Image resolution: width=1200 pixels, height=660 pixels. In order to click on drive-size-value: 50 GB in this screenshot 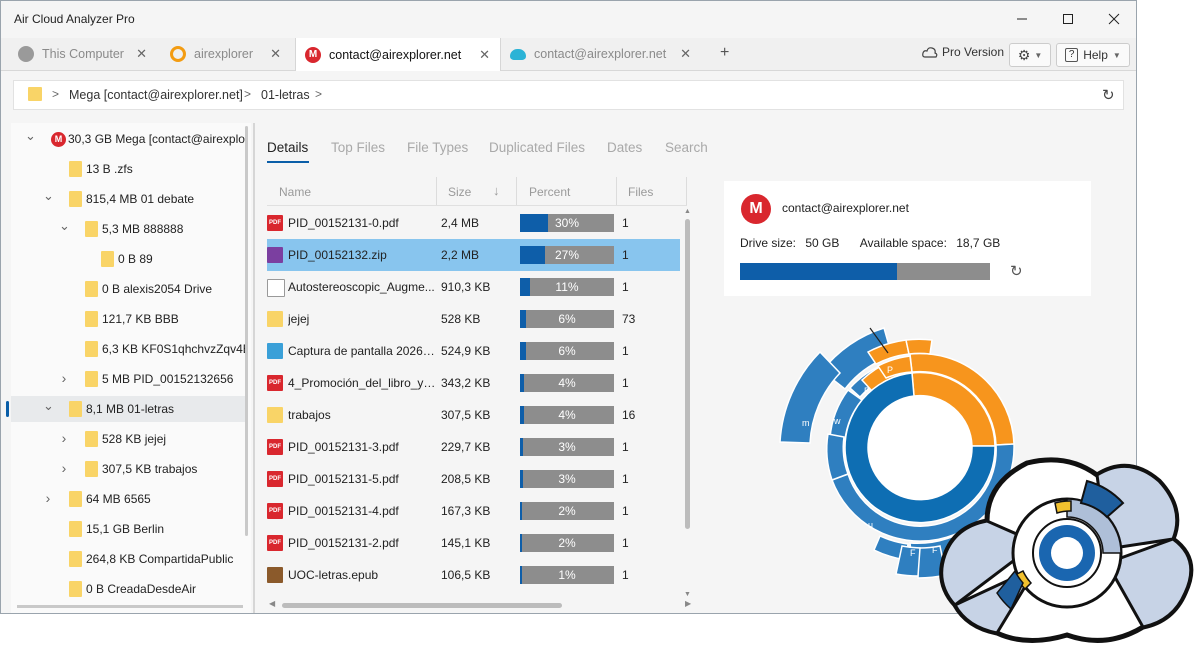, I will do `click(822, 243)`.